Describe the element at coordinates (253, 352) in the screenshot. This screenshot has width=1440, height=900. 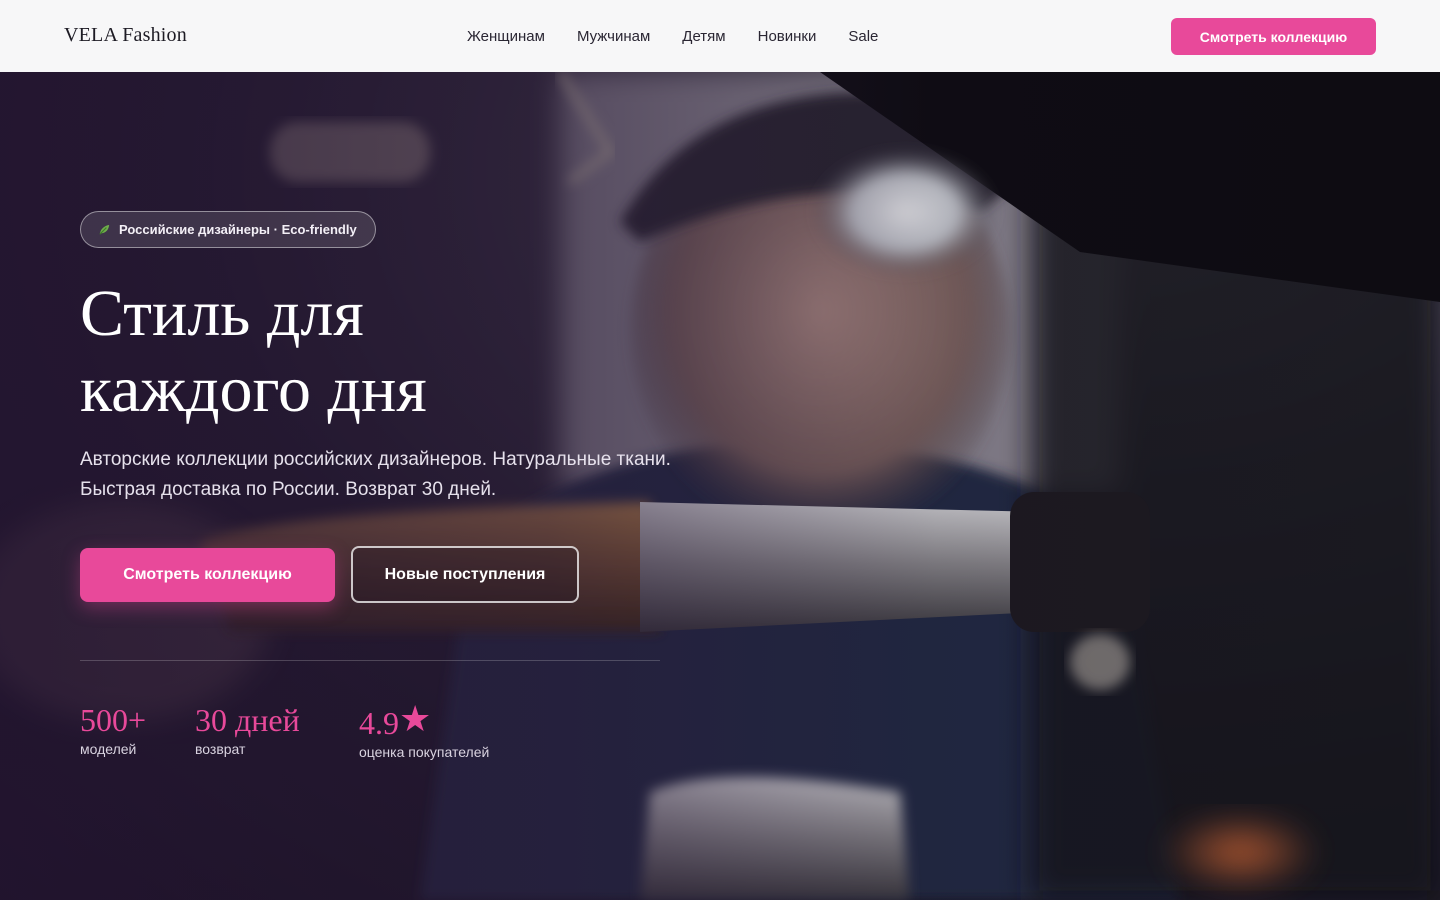
I see `hero-title: Стиль для каждого дня` at that location.